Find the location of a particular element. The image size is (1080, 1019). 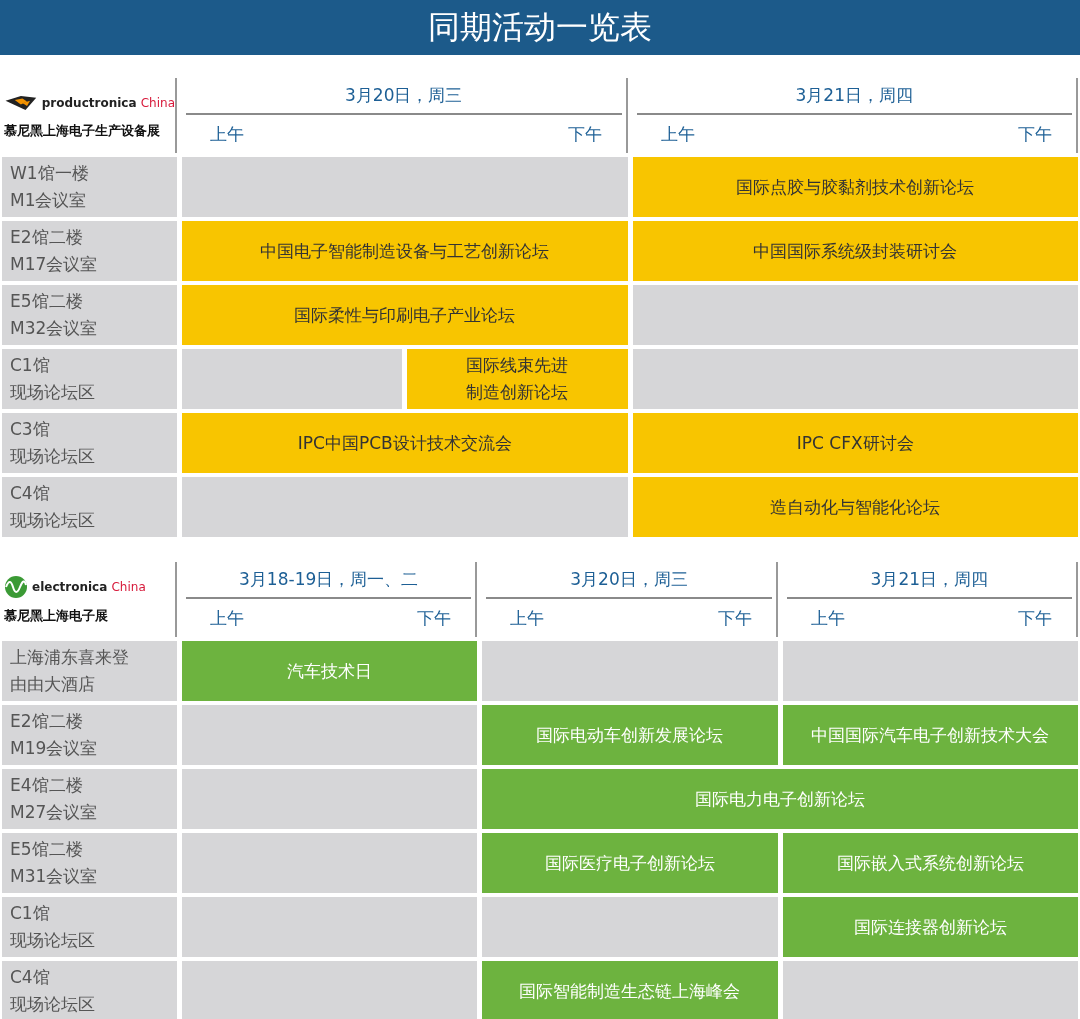

venue-cell: E2馆二楼 M19会议室 is located at coordinates (89, 735).